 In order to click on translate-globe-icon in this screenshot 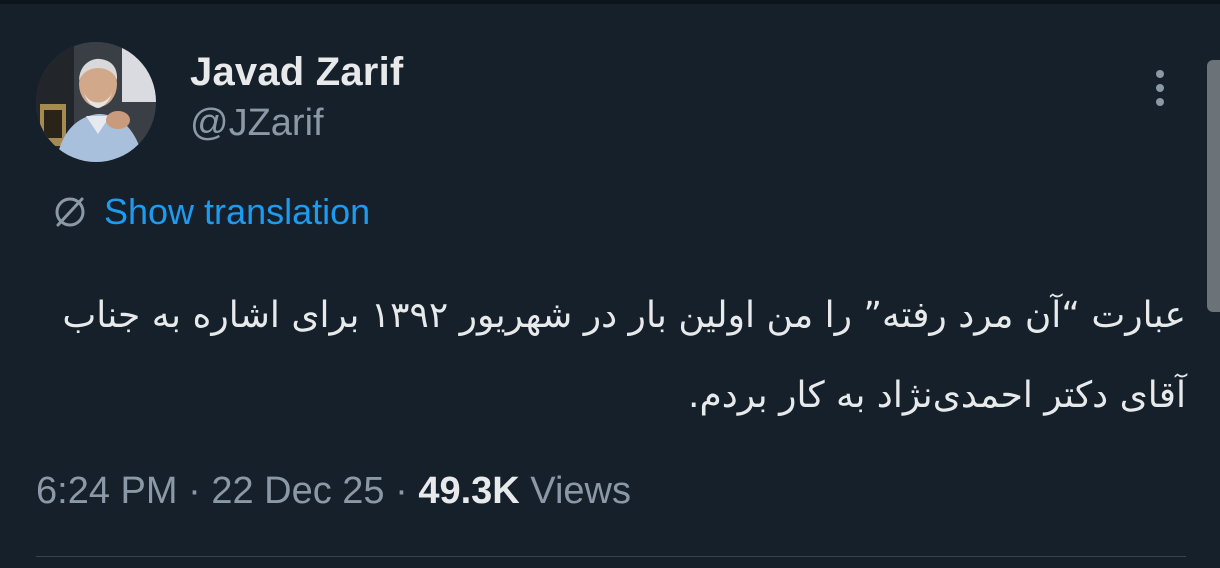, I will do `click(70, 212)`.